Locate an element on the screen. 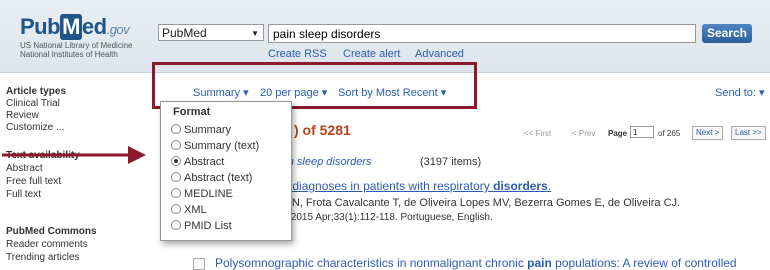 The image size is (770, 270). create-alert-link: Create alert is located at coordinates (371, 54).